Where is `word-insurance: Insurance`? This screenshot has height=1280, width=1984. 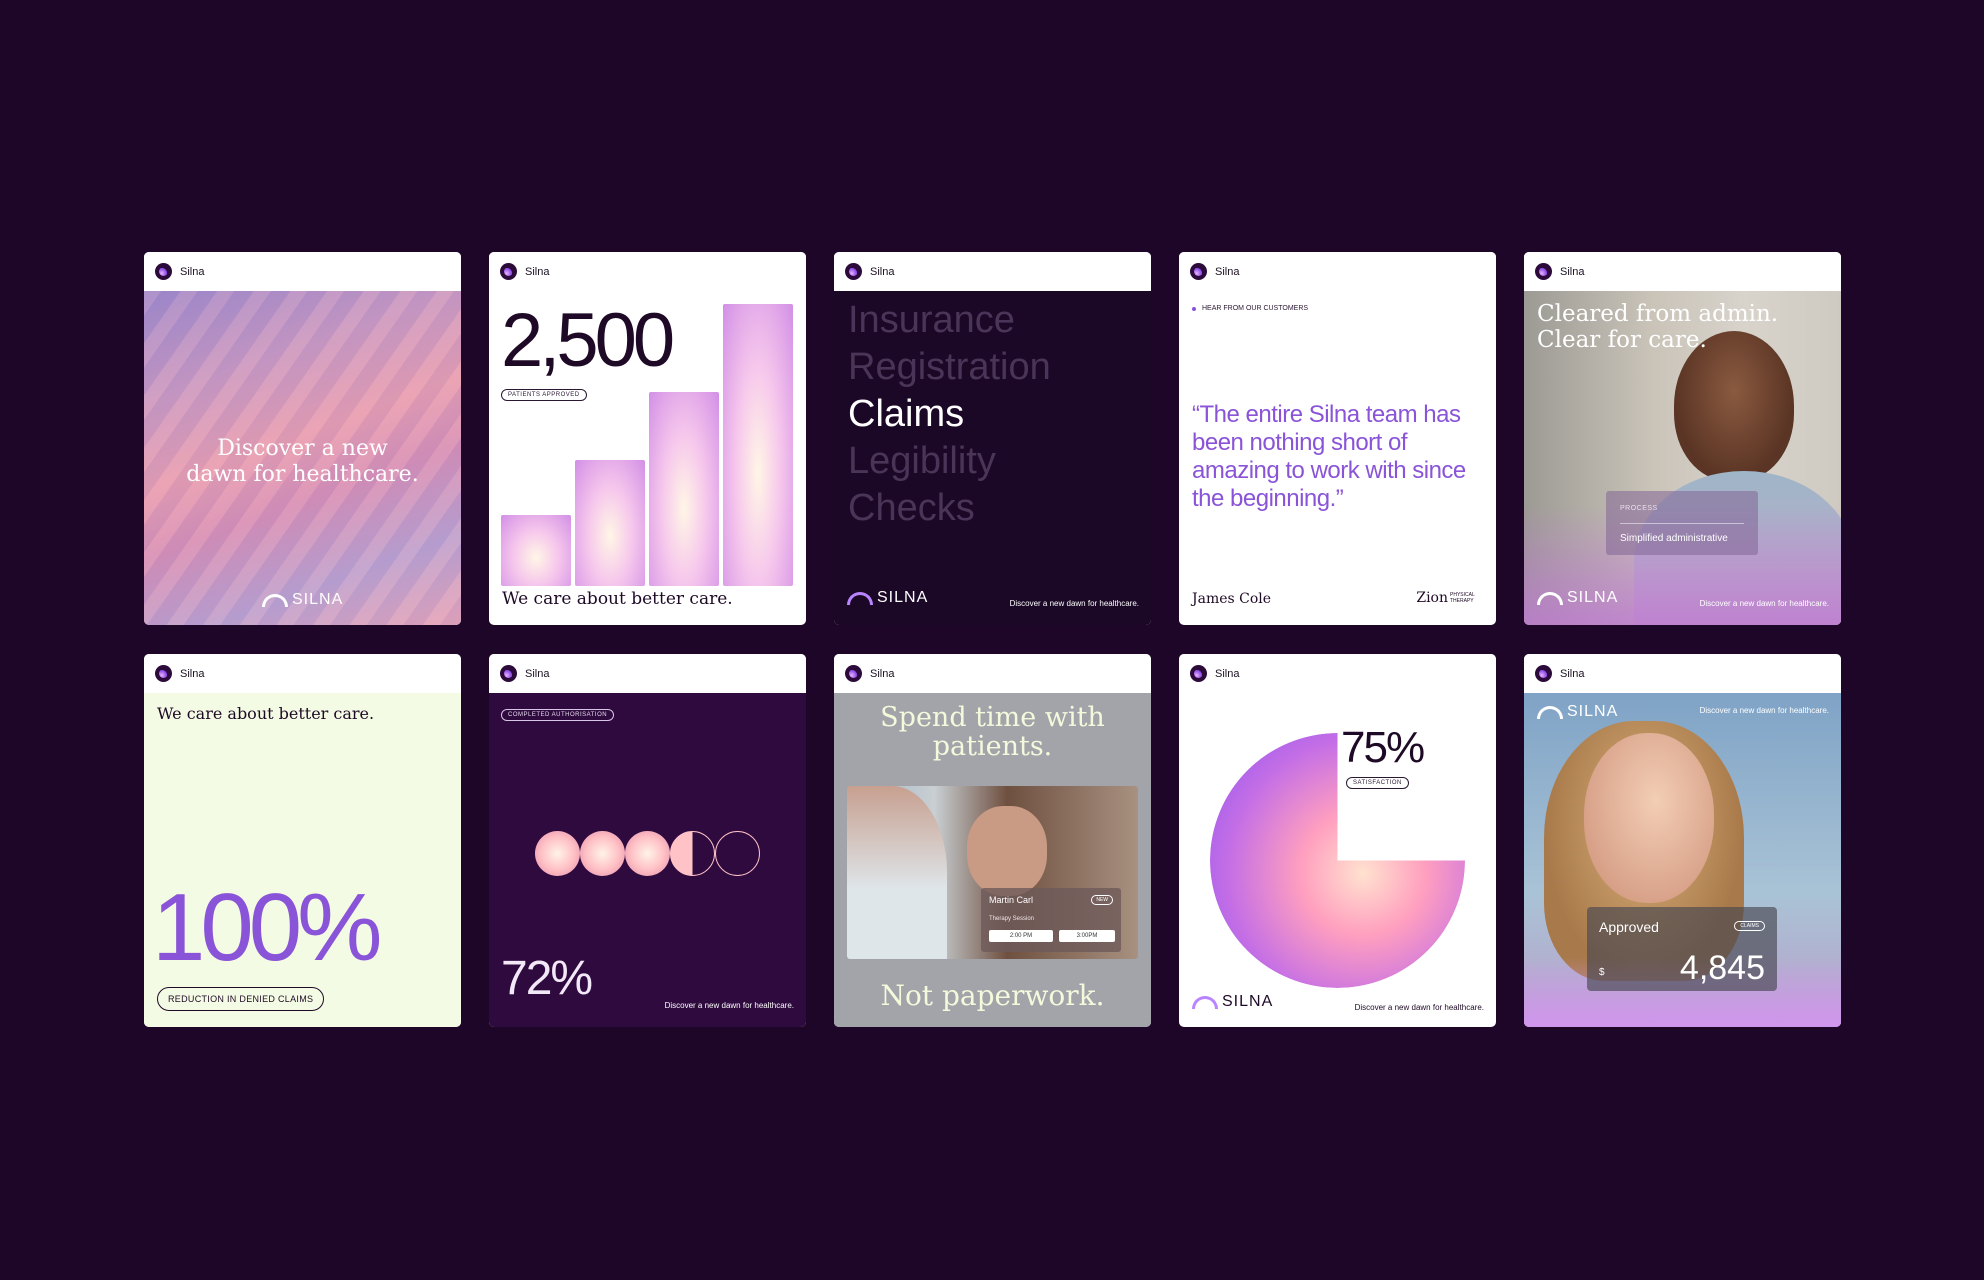
word-insurance: Insurance is located at coordinates (931, 320).